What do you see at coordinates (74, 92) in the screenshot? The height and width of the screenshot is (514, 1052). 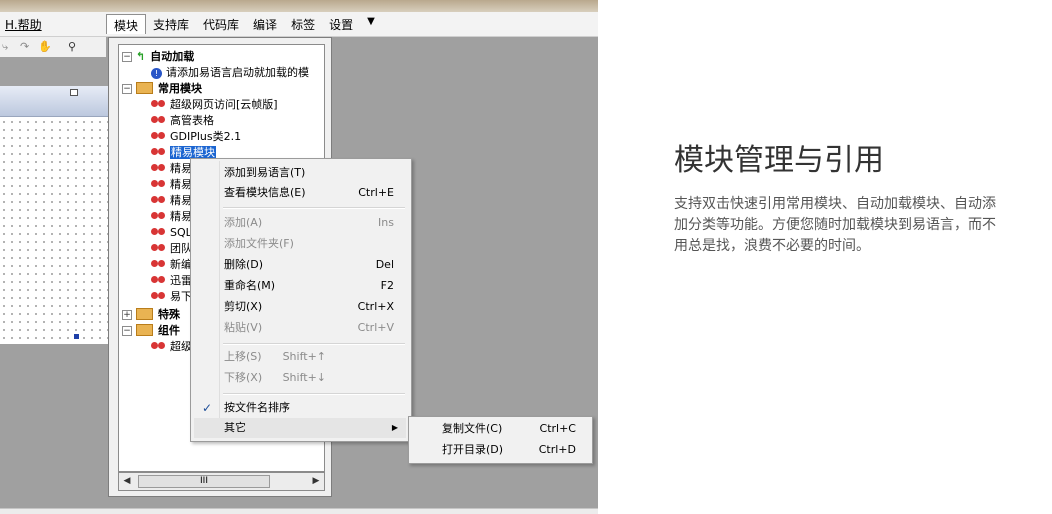 I see `maximize-icon` at bounding box center [74, 92].